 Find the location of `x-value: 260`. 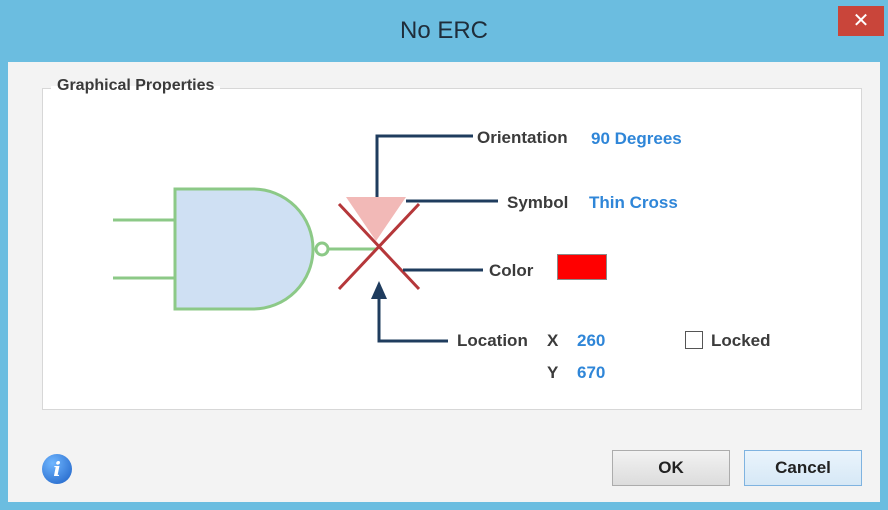

x-value: 260 is located at coordinates (591, 341).